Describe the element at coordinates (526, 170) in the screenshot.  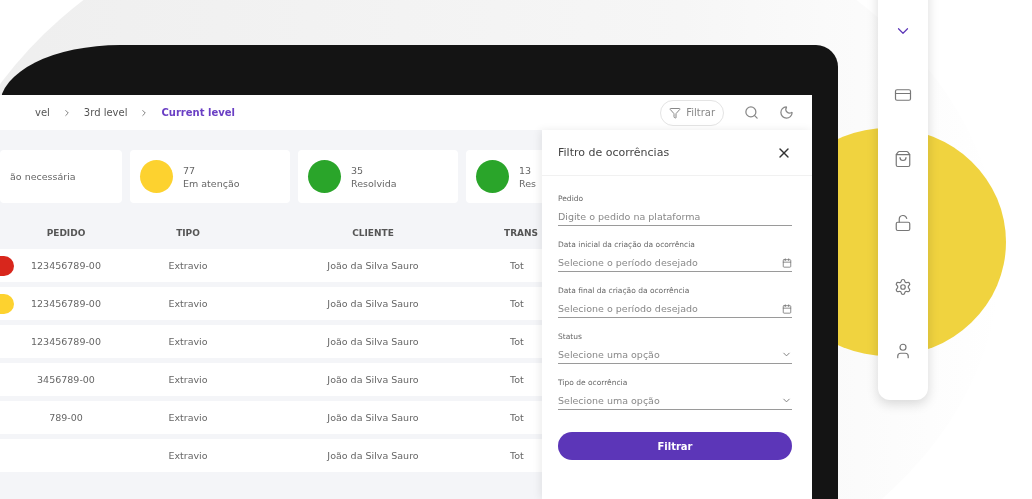
I see `card-count: 13` at that location.